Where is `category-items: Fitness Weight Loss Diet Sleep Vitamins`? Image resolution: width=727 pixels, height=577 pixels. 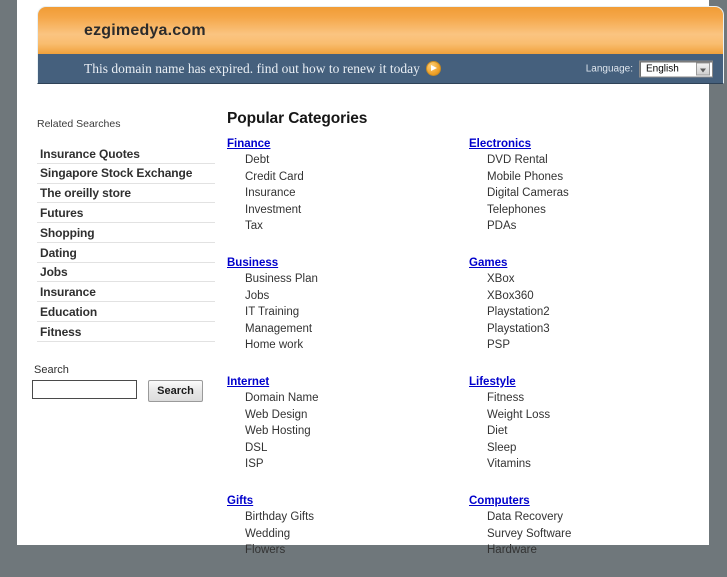 category-items: Fitness Weight Loss Diet Sleep Vitamins is located at coordinates (588, 431).